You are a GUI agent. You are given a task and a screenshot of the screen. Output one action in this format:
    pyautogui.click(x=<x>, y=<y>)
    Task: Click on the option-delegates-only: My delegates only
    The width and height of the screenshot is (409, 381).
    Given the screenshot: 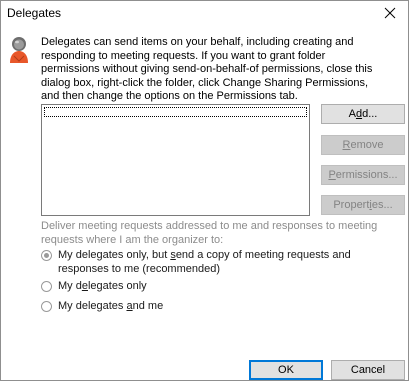 What is the action you would take?
    pyautogui.click(x=141, y=287)
    